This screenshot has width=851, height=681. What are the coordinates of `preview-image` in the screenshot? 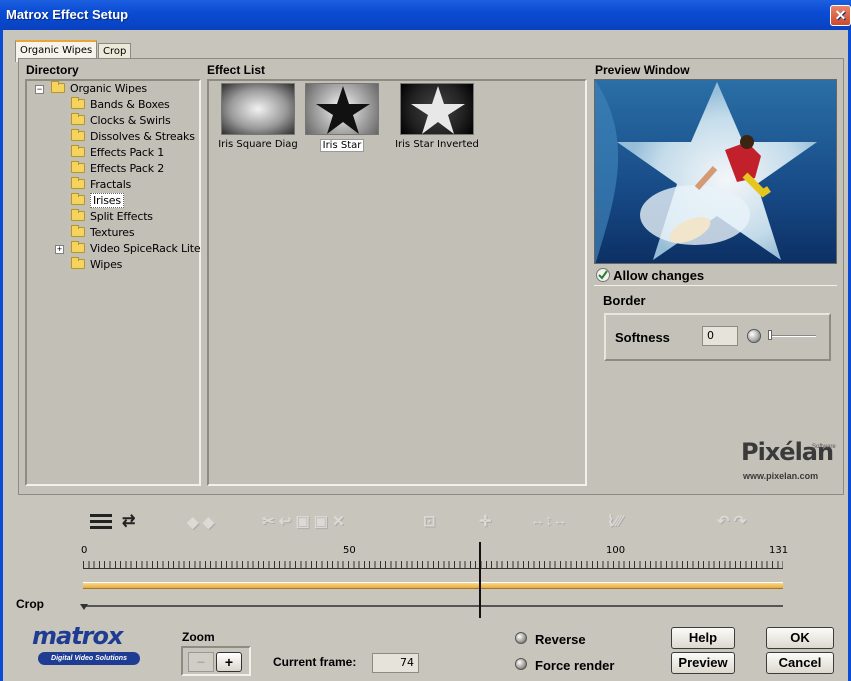 It's located at (715, 171).